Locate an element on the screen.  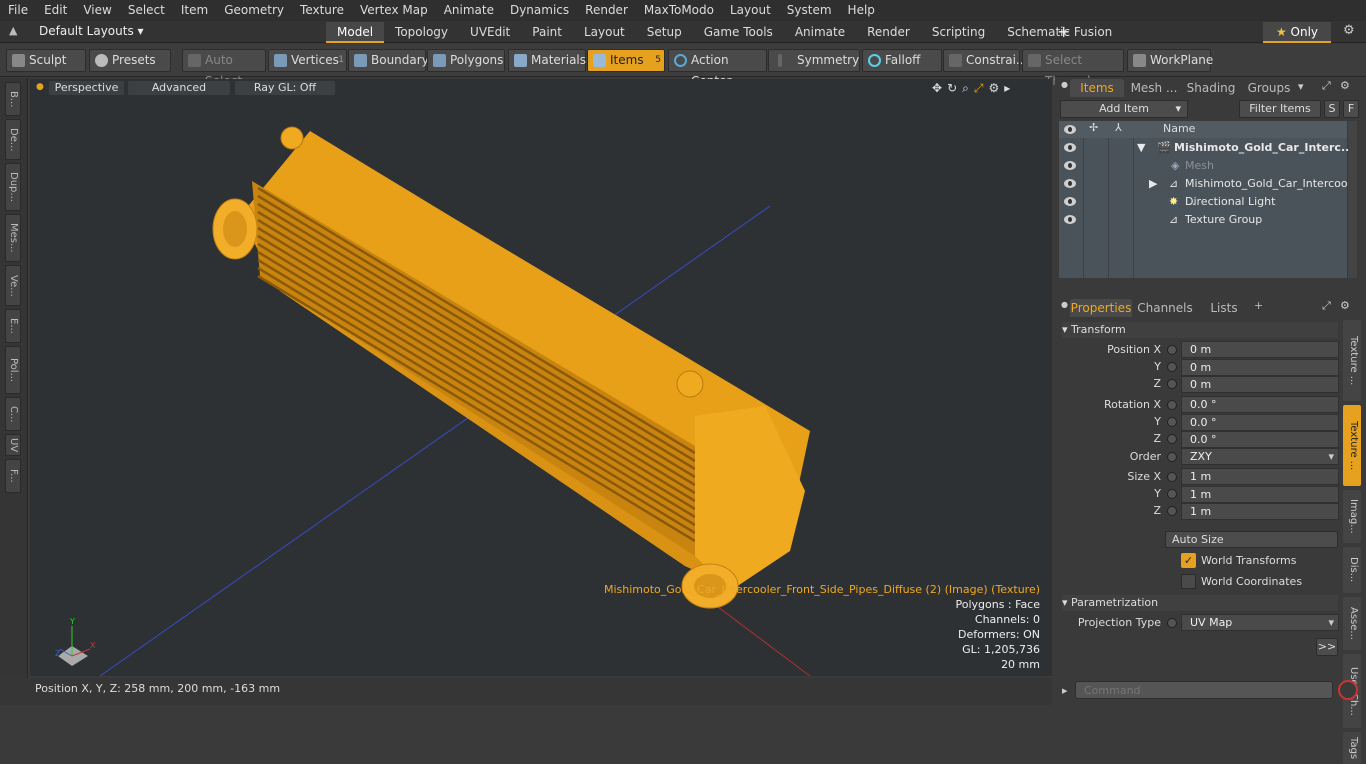
tab-channels: Channels is located at coordinates (1165, 308).